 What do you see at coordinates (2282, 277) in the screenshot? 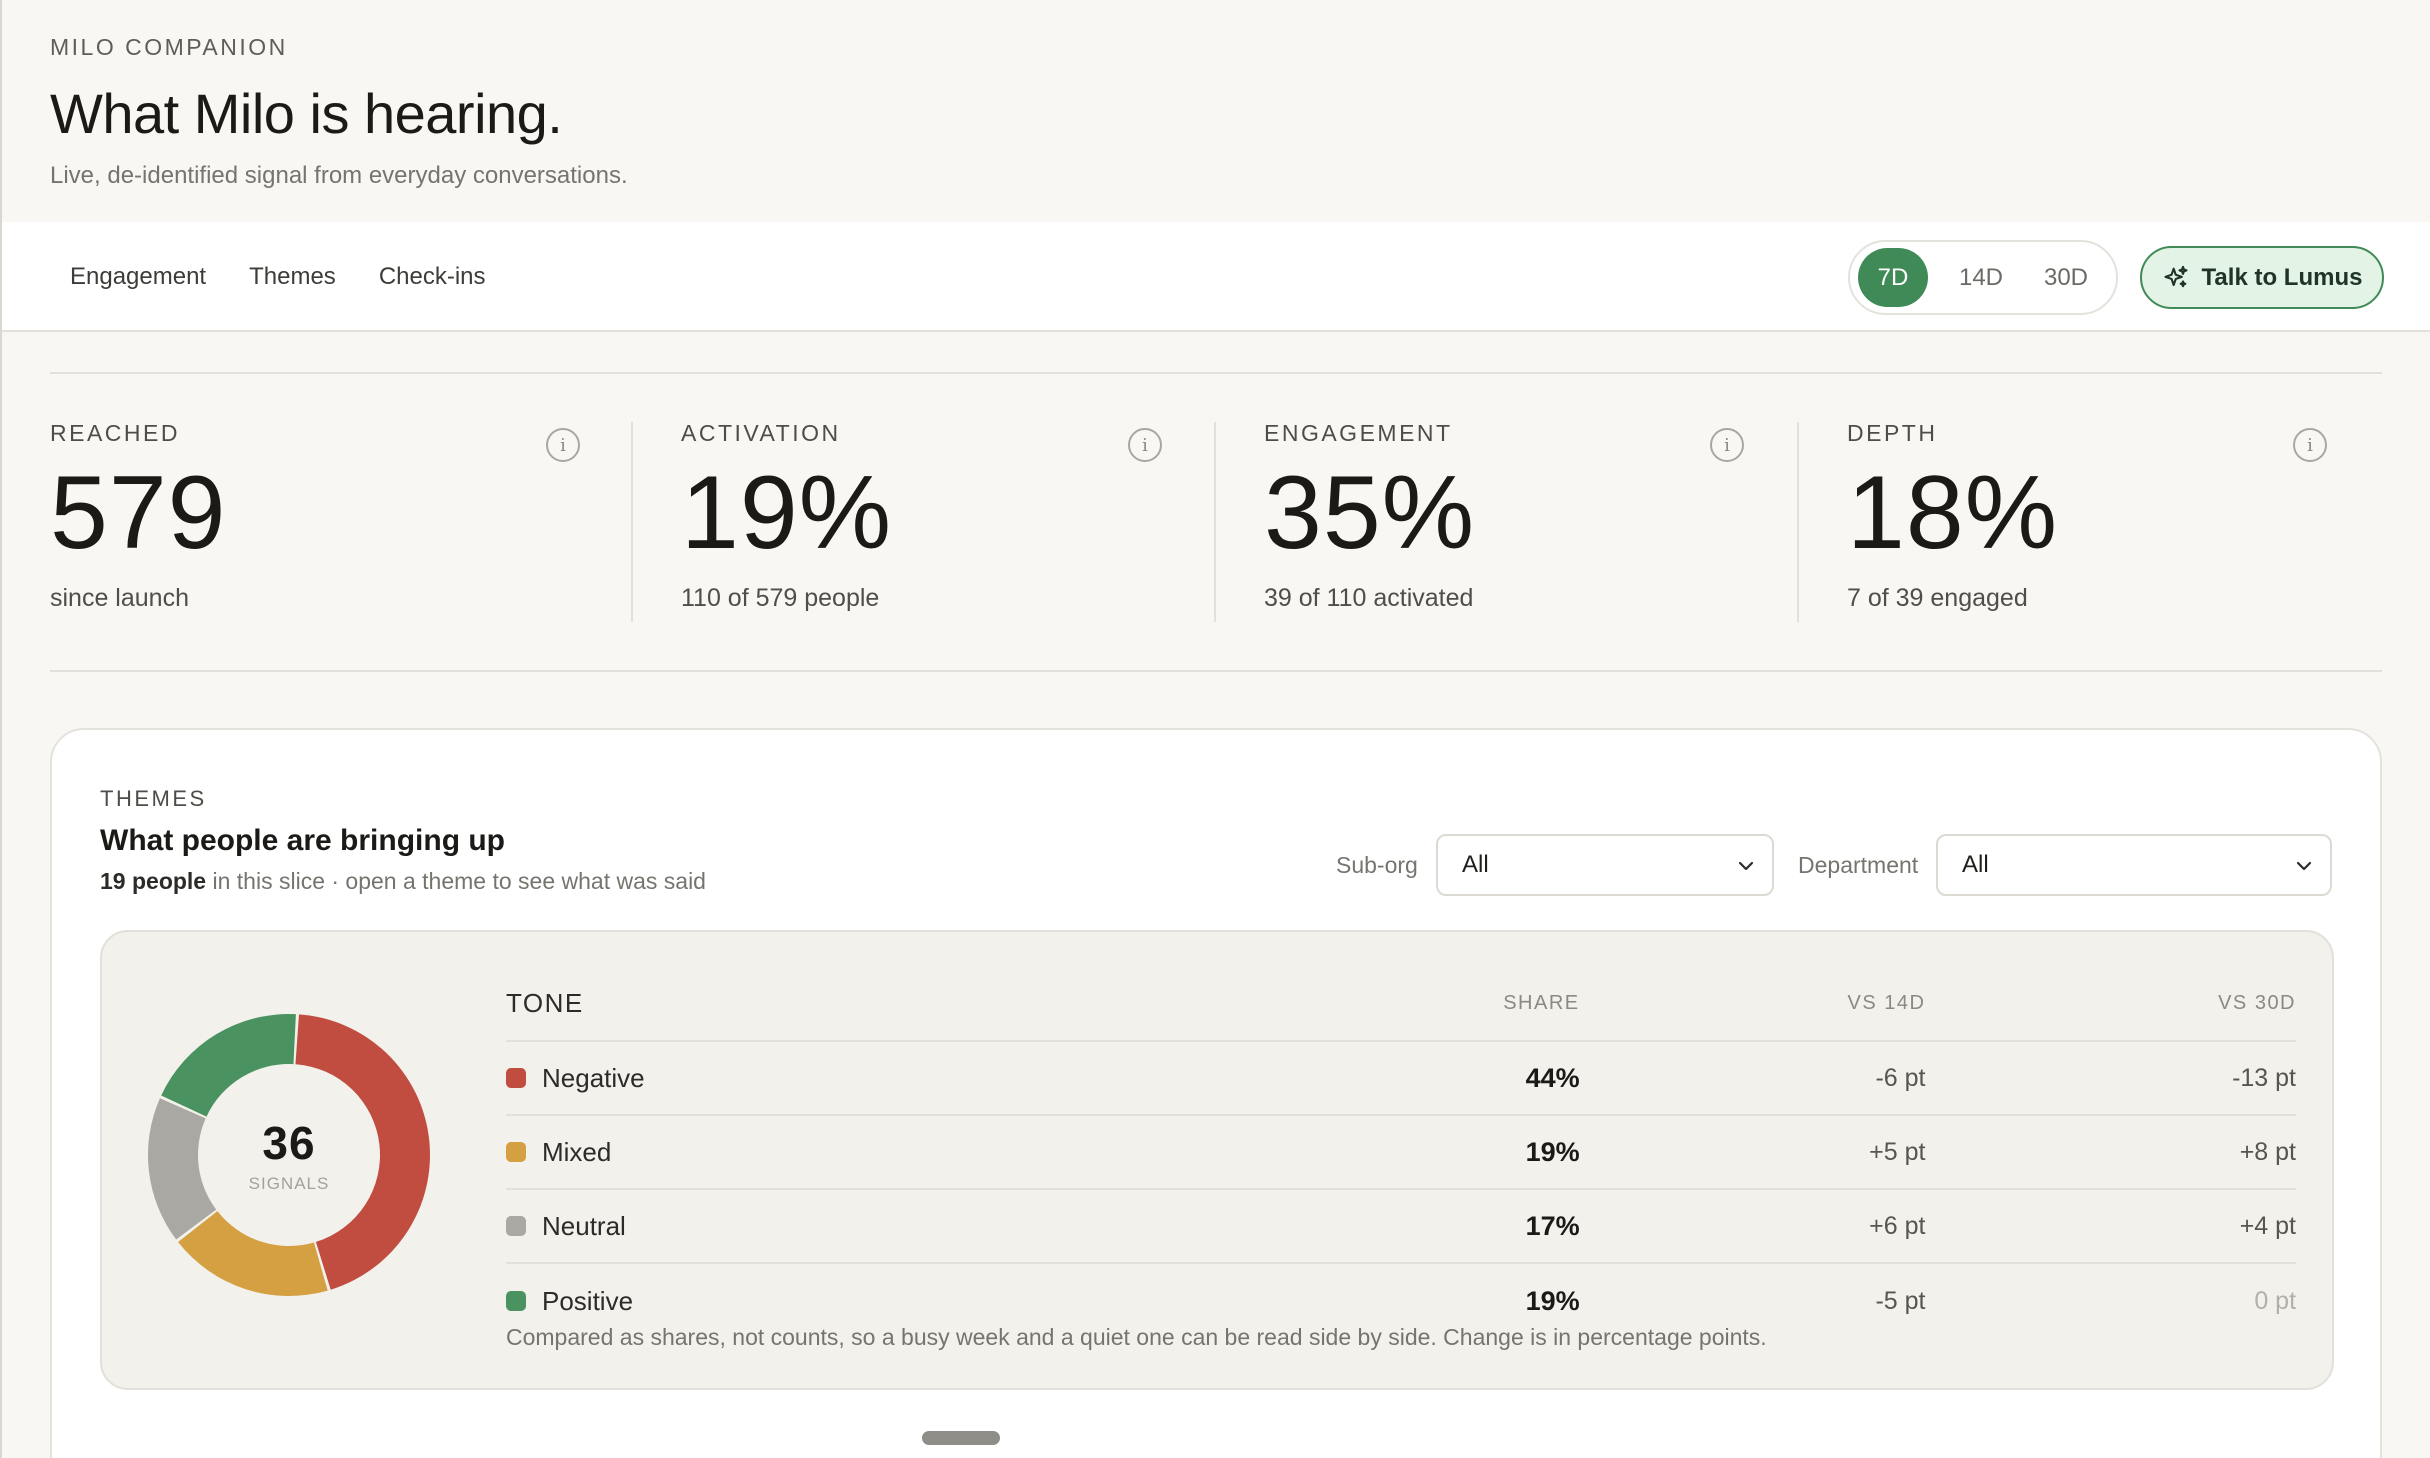
I see `talk-to-lumus-label: Talk to Lumus` at bounding box center [2282, 277].